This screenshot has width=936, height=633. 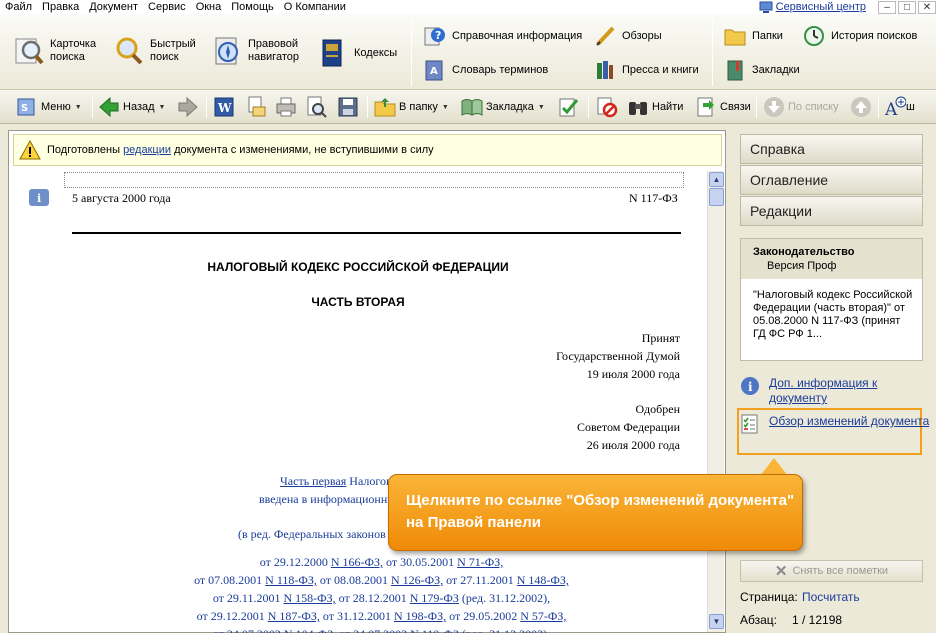 What do you see at coordinates (315, 7) in the screenshot?
I see `menu-about: О Компании` at bounding box center [315, 7].